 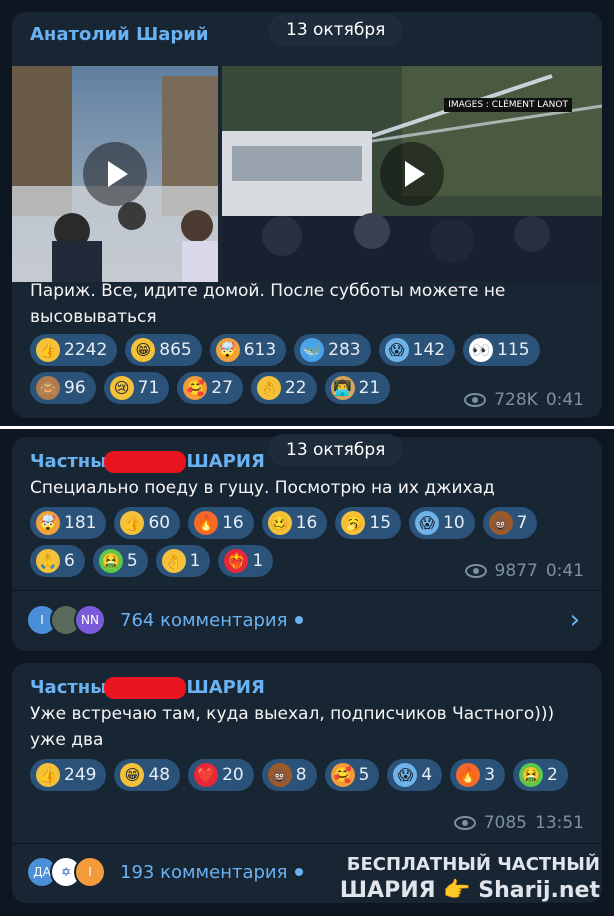 What do you see at coordinates (66, 620) in the screenshot?
I see `commenter-avatars: I NN` at bounding box center [66, 620].